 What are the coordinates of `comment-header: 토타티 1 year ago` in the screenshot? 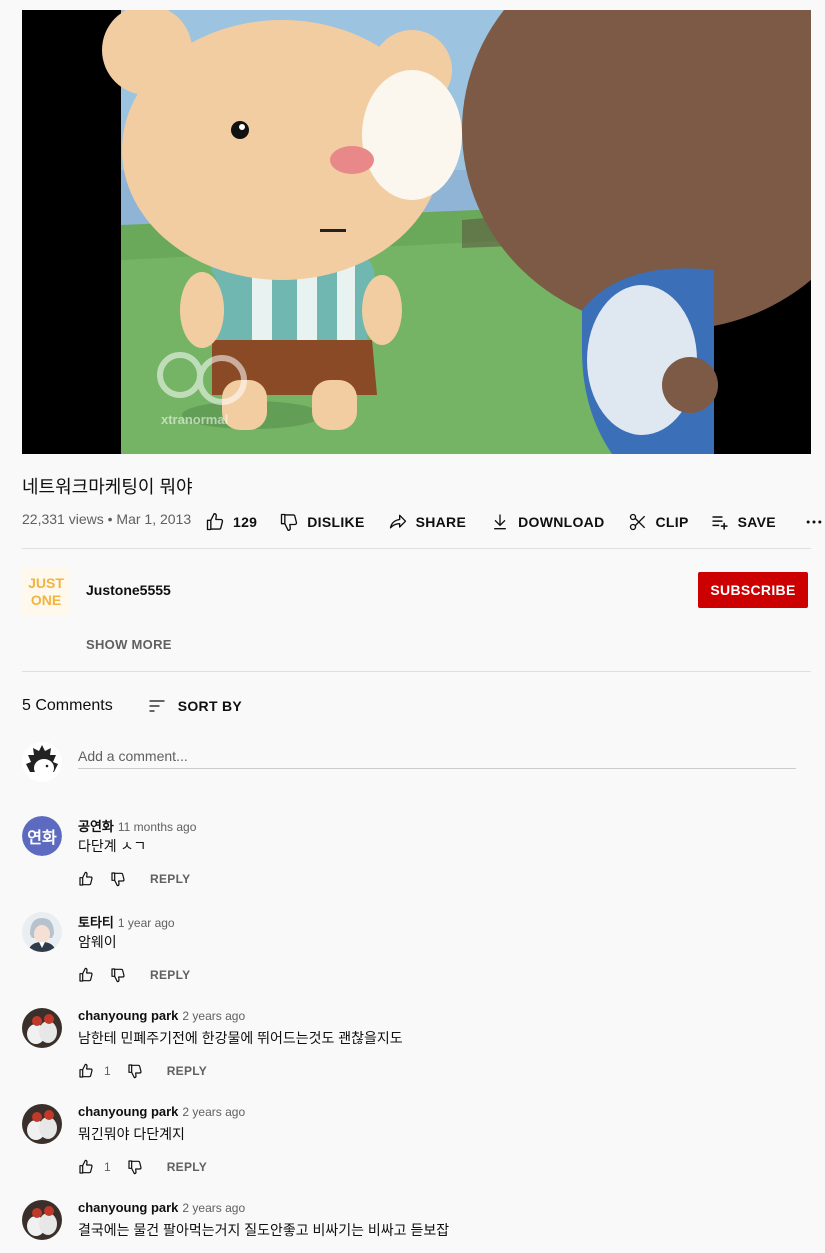 It's located at (126, 921).